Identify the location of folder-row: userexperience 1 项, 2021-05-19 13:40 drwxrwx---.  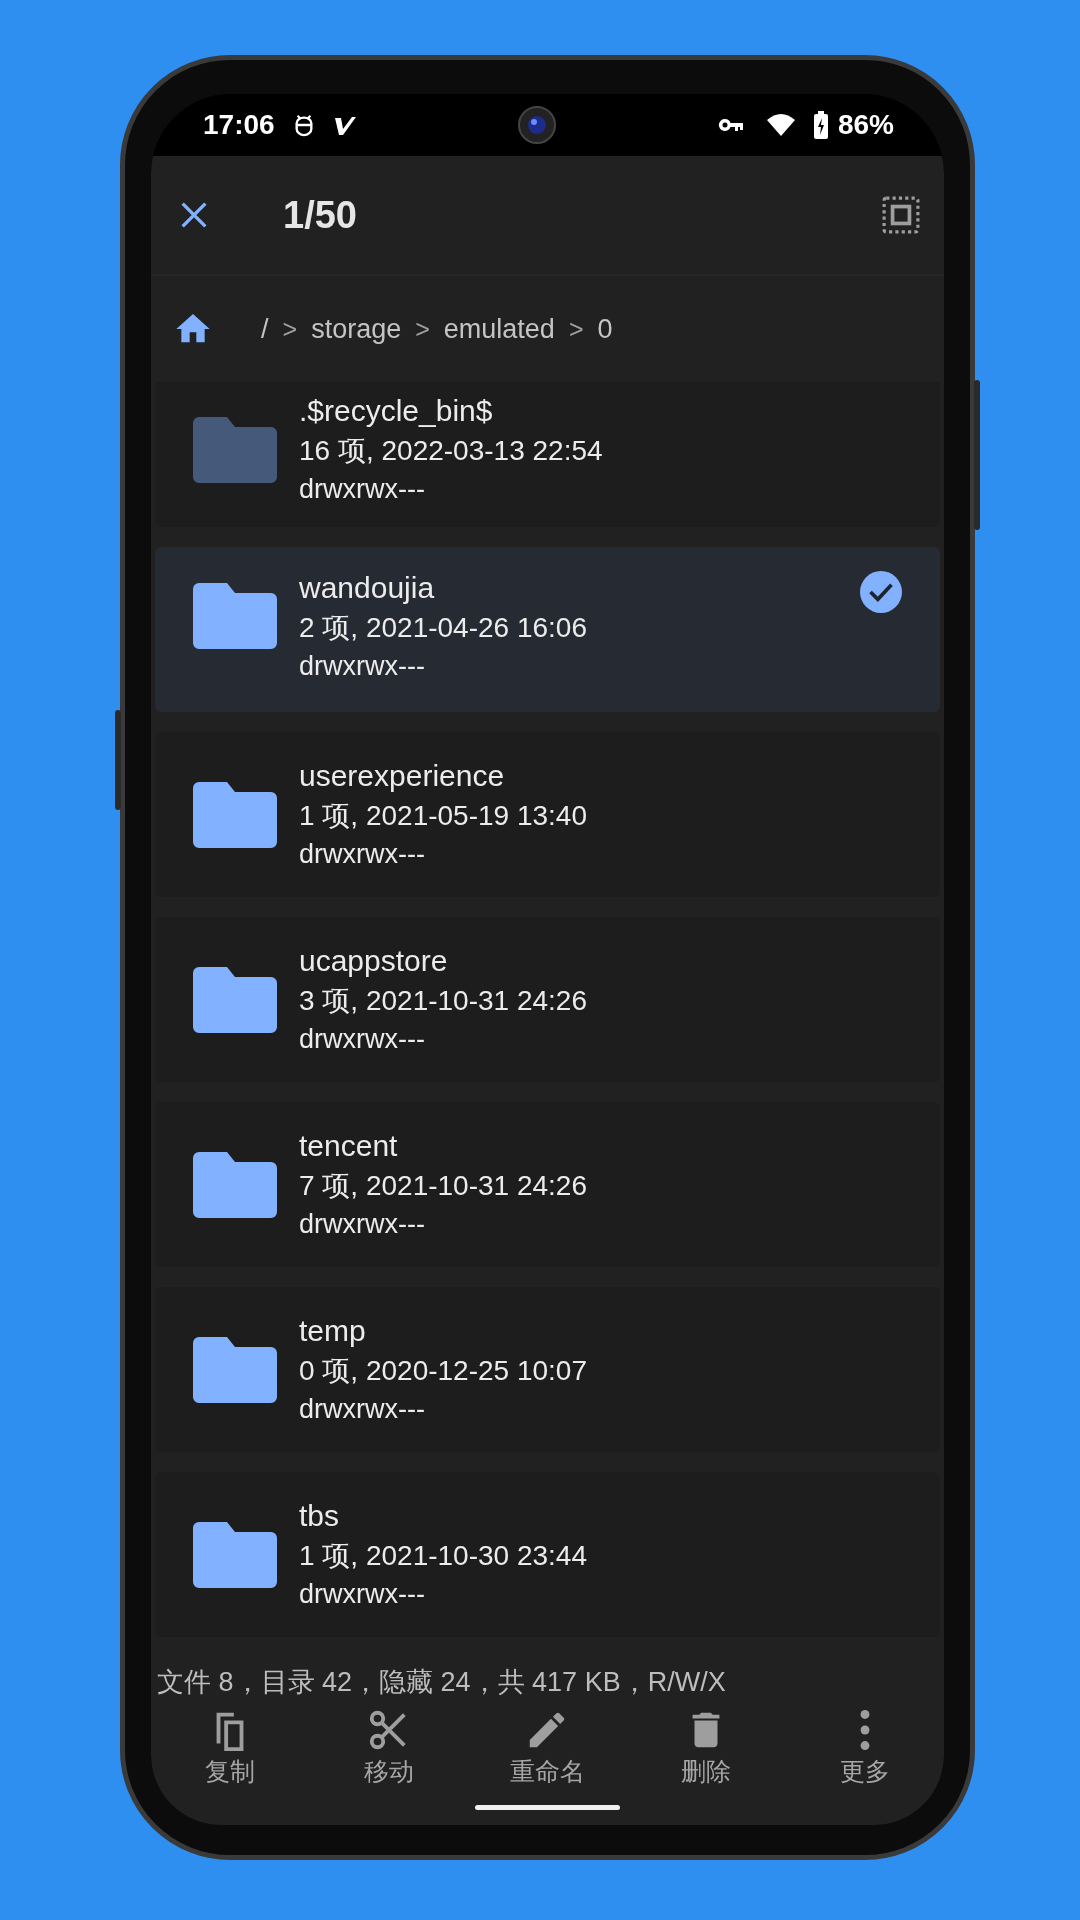
(547, 814).